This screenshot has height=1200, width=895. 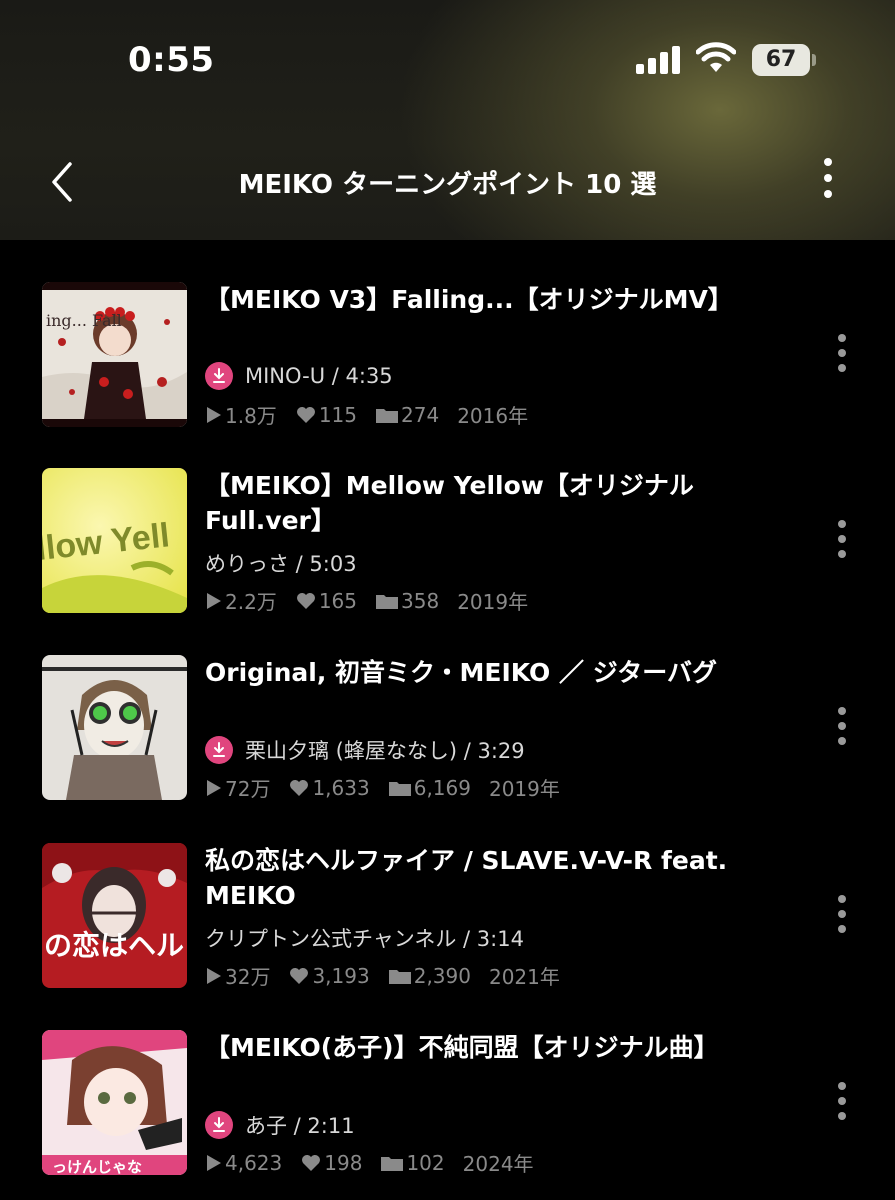 What do you see at coordinates (114, 354) in the screenshot?
I see `video-thumbnail: ing... Fall` at bounding box center [114, 354].